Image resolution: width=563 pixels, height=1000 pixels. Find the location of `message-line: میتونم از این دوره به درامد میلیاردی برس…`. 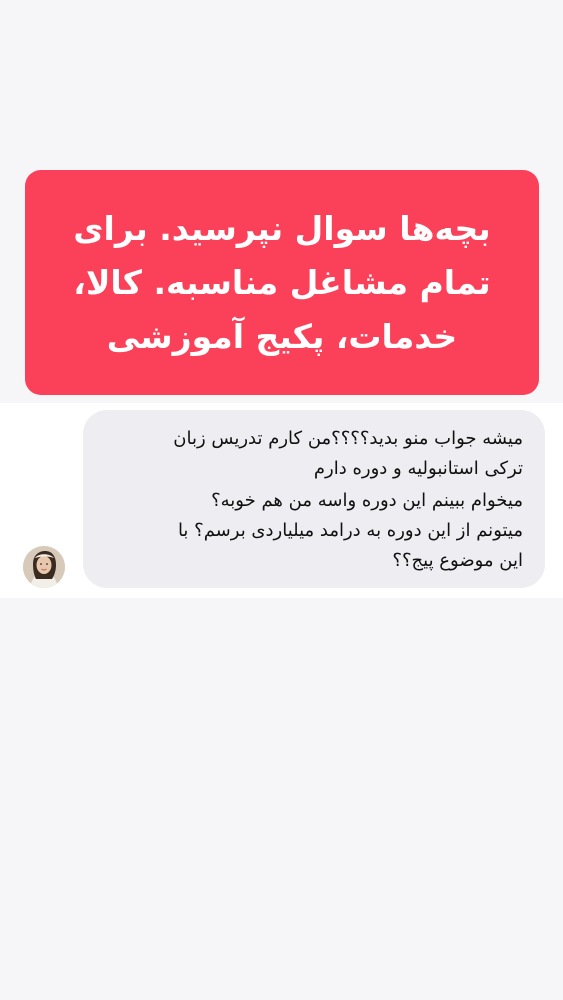

message-line: میتونم از این دوره به درامد میلیاردی برس… is located at coordinates (350, 530).